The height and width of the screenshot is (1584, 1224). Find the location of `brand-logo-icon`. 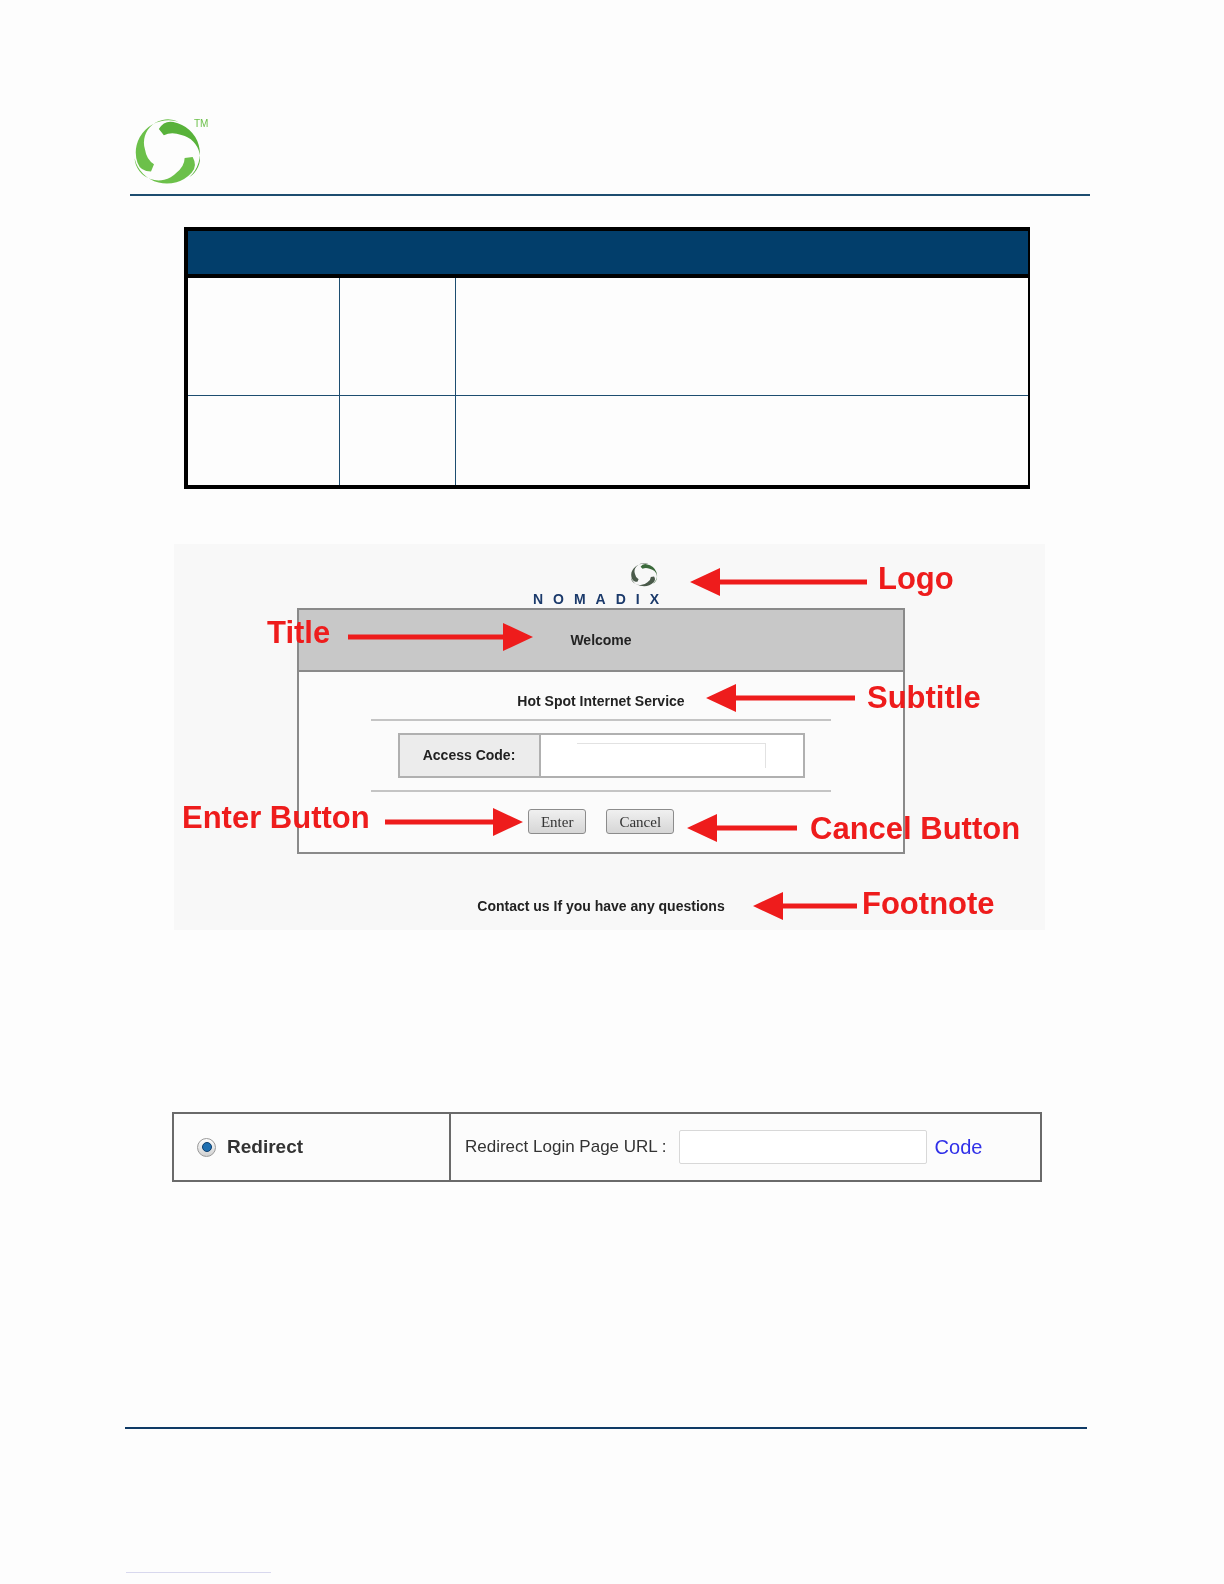

brand-logo-icon is located at coordinates (644, 575).